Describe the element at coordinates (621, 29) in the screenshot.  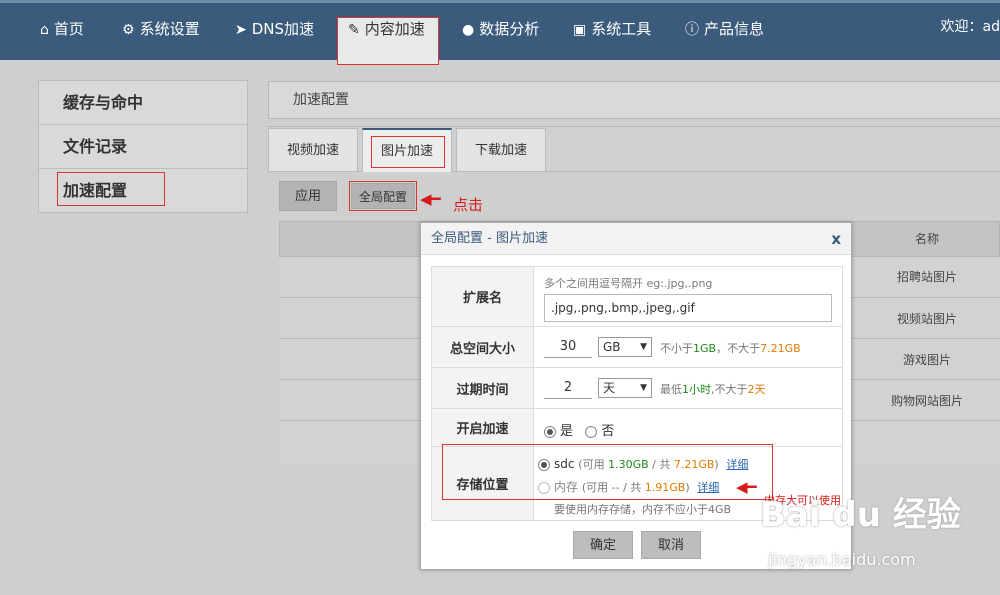
I see `nav-label: 系统工具` at that location.